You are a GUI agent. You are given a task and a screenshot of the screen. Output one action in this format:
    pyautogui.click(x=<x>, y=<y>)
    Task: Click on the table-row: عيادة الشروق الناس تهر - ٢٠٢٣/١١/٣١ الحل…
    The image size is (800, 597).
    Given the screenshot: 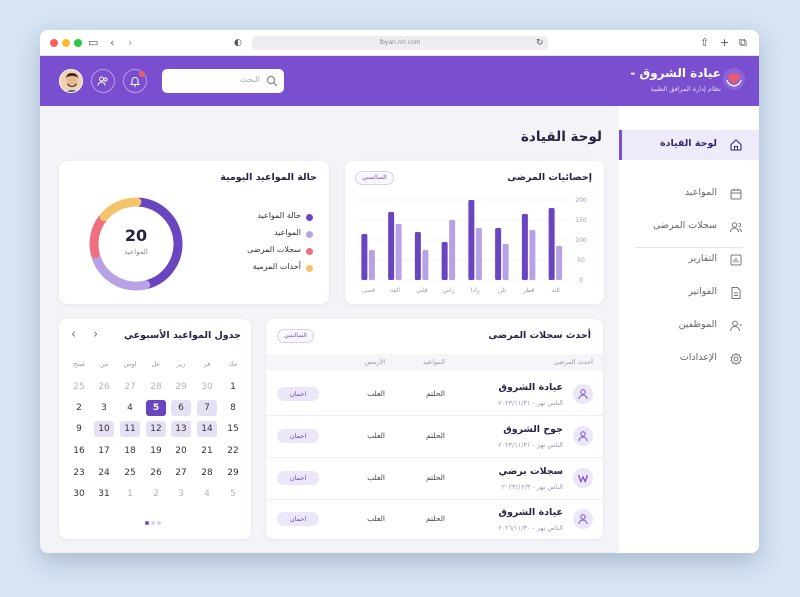 What is the action you would take?
    pyautogui.click(x=434, y=394)
    